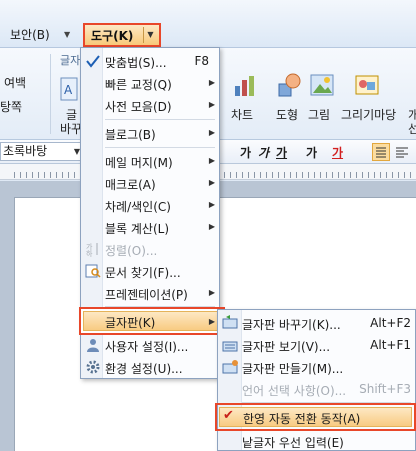 The image size is (416, 451). I want to click on align-justify-icon, so click(381, 152).